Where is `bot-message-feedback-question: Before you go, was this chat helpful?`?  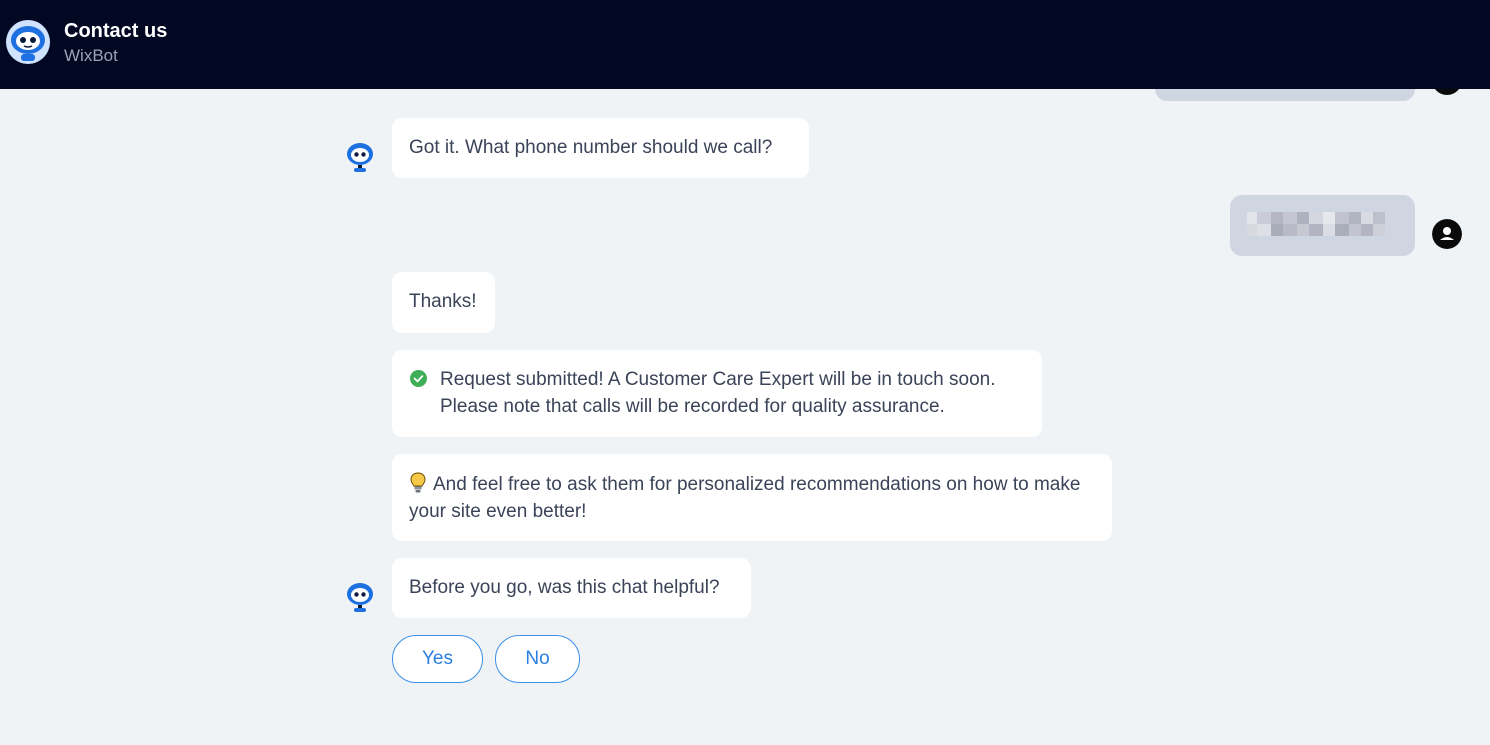 bot-message-feedback-question: Before you go, was this chat helpful? is located at coordinates (571, 588).